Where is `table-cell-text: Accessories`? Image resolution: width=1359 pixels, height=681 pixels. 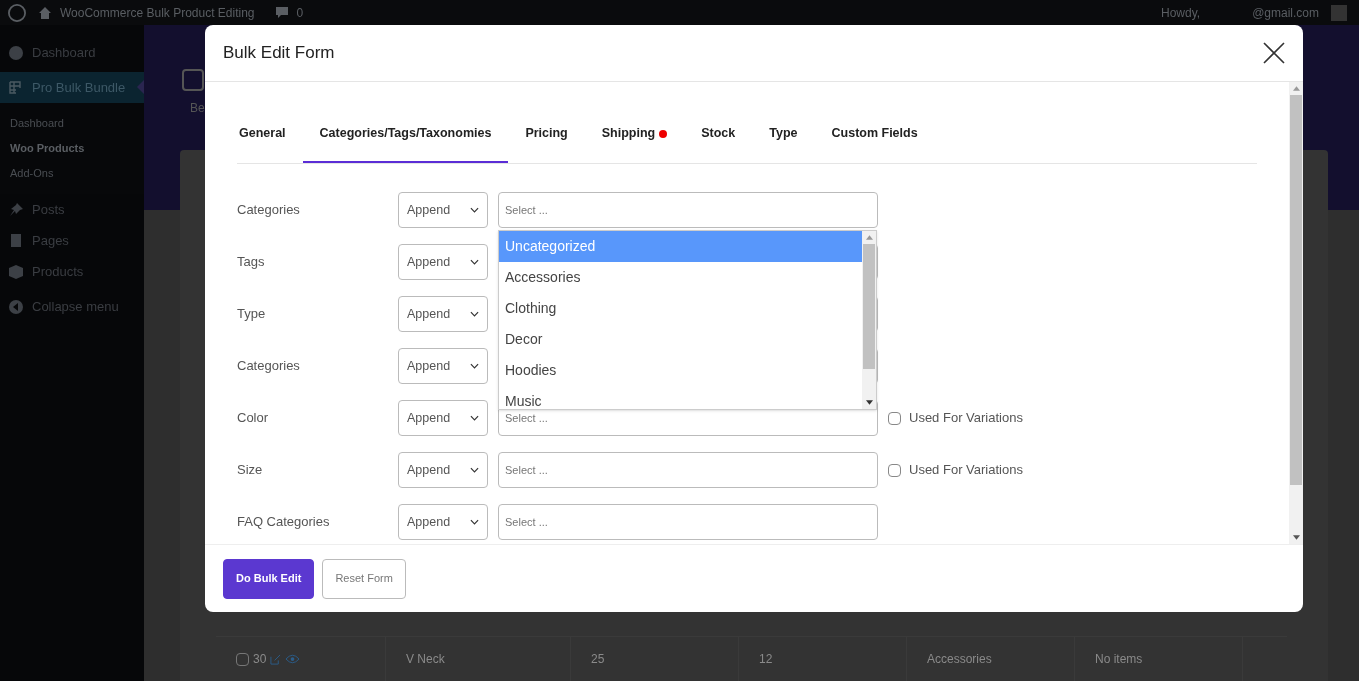 table-cell-text: Accessories is located at coordinates (959, 659).